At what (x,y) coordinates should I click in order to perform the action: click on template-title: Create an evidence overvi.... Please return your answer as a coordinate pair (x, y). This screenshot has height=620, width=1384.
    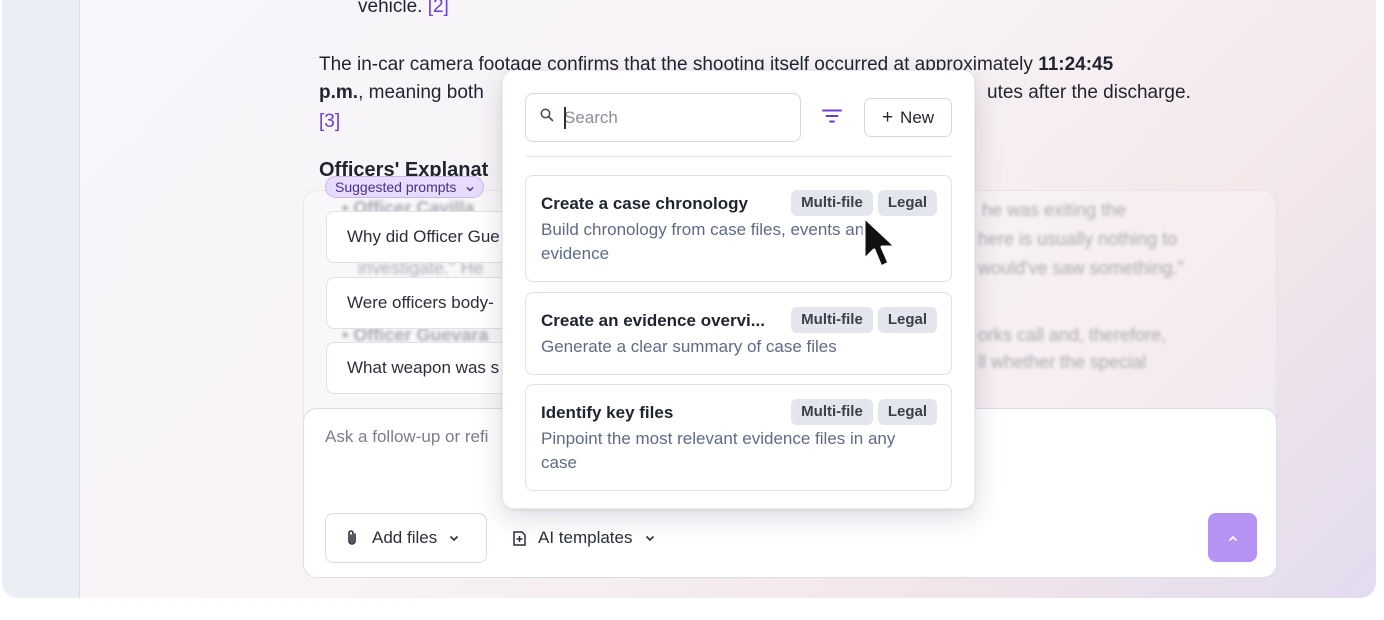
    Looking at the image, I should click on (653, 320).